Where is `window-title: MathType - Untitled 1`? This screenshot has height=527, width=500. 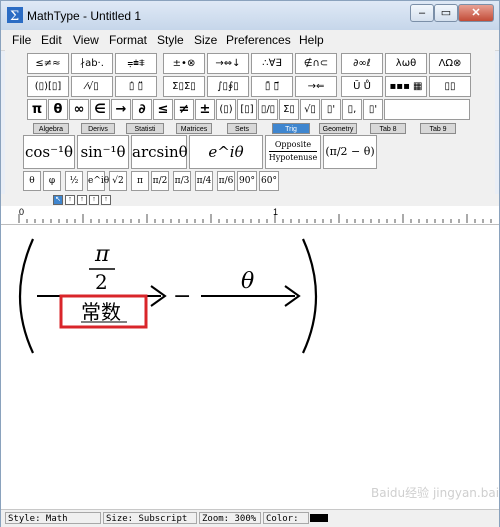
window-title: MathType - Untitled 1 is located at coordinates (84, 16).